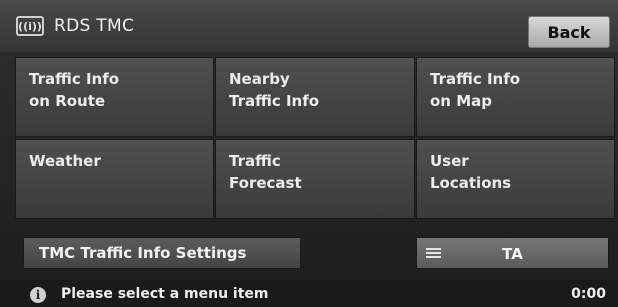  I want to click on ta-label: TA, so click(512, 254).